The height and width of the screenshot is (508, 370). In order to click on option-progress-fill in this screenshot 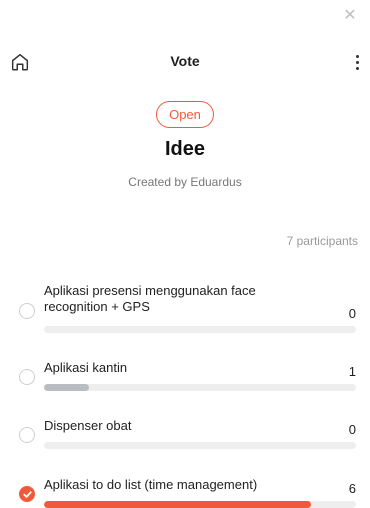, I will do `click(66, 387)`.